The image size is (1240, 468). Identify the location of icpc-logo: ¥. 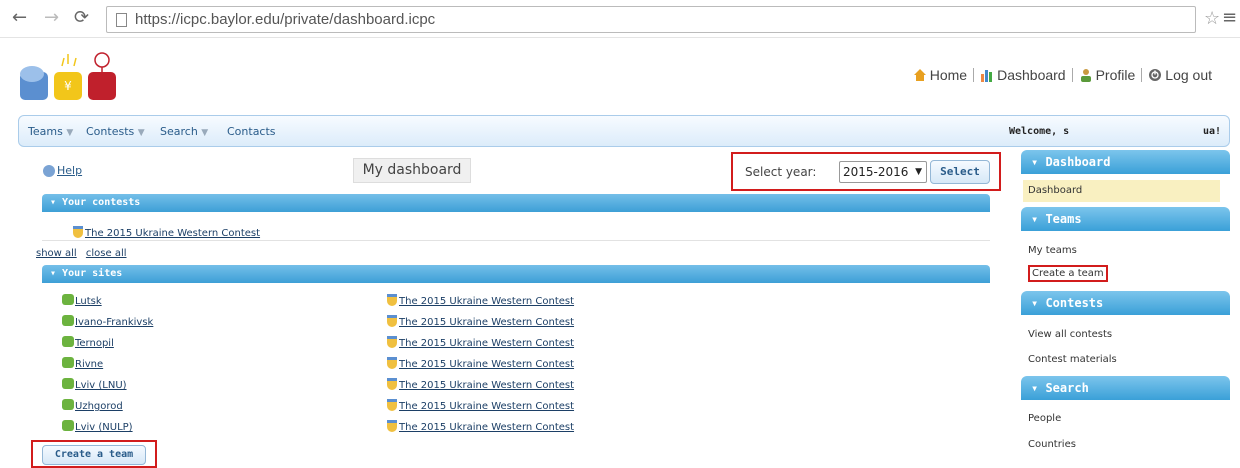
(73, 78).